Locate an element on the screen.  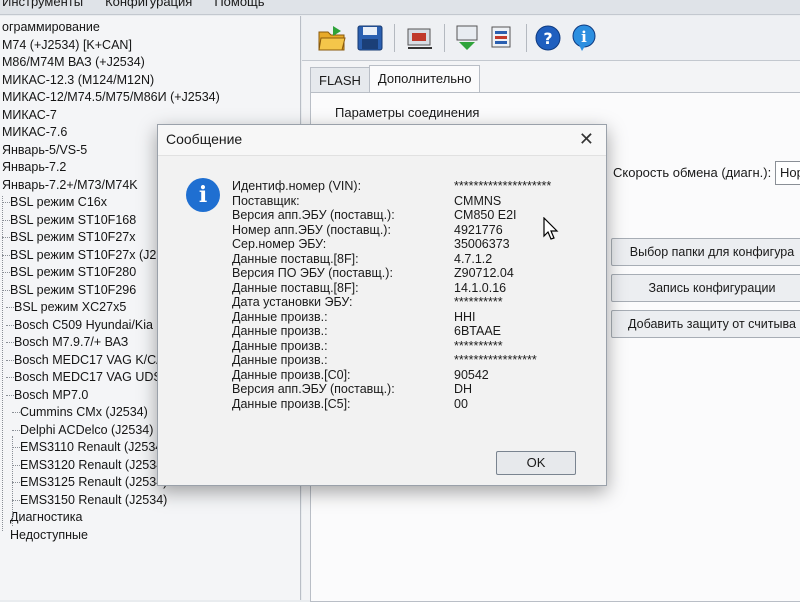
tree-item: BSL режим ST10F27x is located at coordinates (72, 237).